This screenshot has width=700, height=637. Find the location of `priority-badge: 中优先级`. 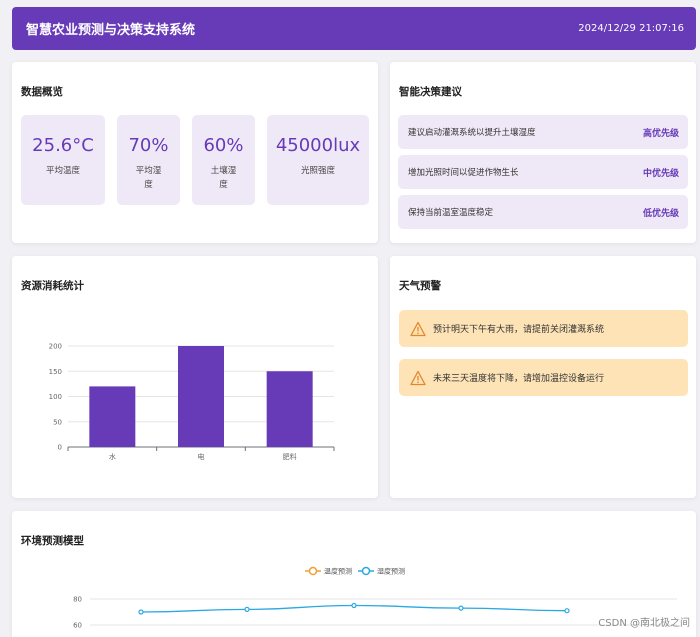

priority-badge: 中优先级 is located at coordinates (660, 173).